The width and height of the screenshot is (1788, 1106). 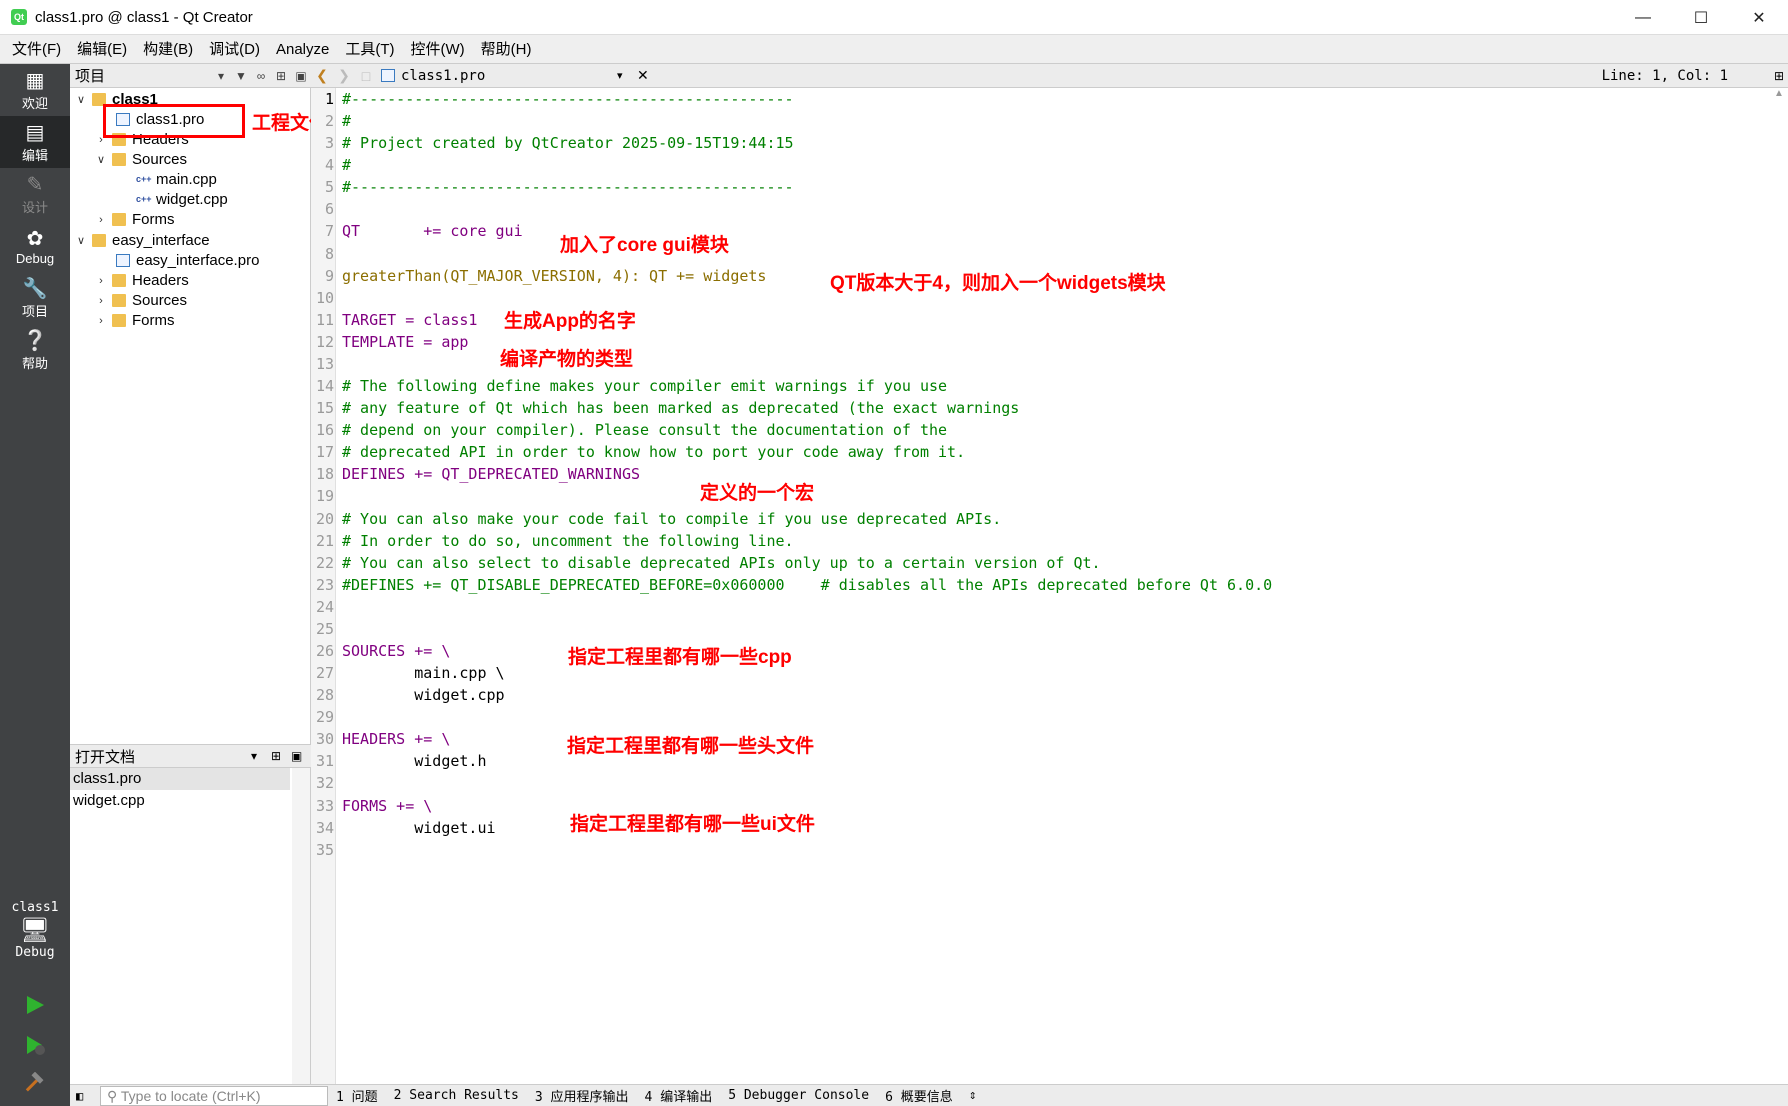 I want to click on sidebar-toggle-icon: ◧, so click(x=79, y=1096).